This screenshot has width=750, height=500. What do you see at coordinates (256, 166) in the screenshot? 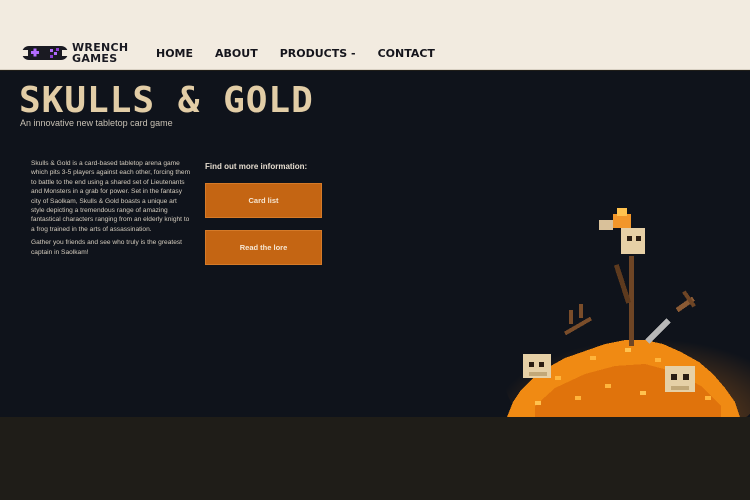
I see `info-heading: Find out more information:` at bounding box center [256, 166].